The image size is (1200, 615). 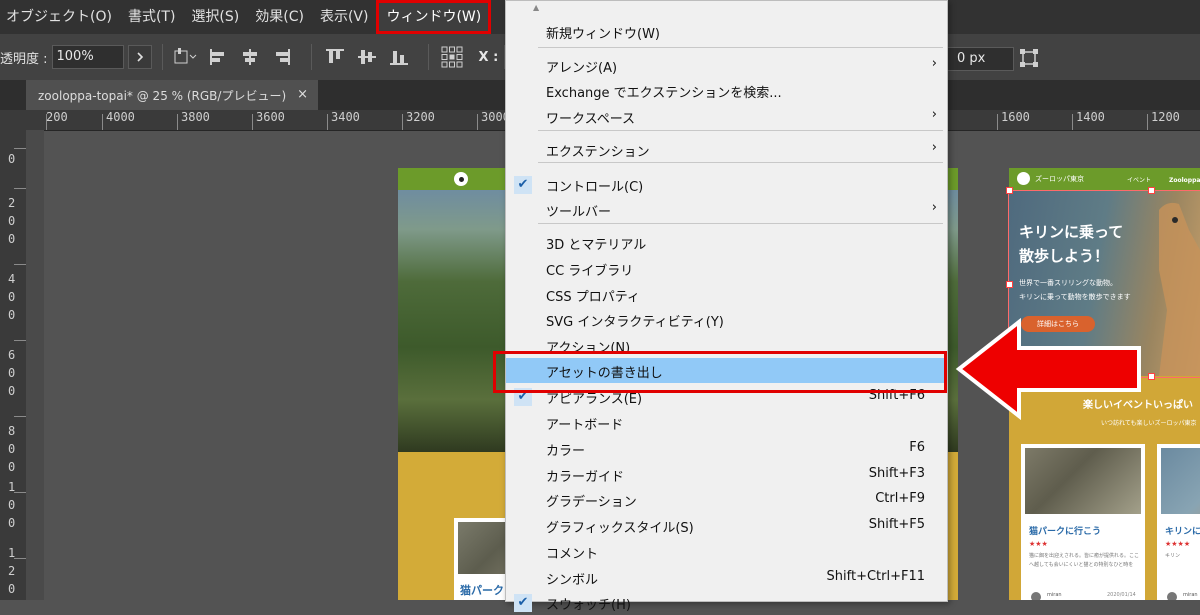 I want to click on transform-button, so click(x=1029, y=58).